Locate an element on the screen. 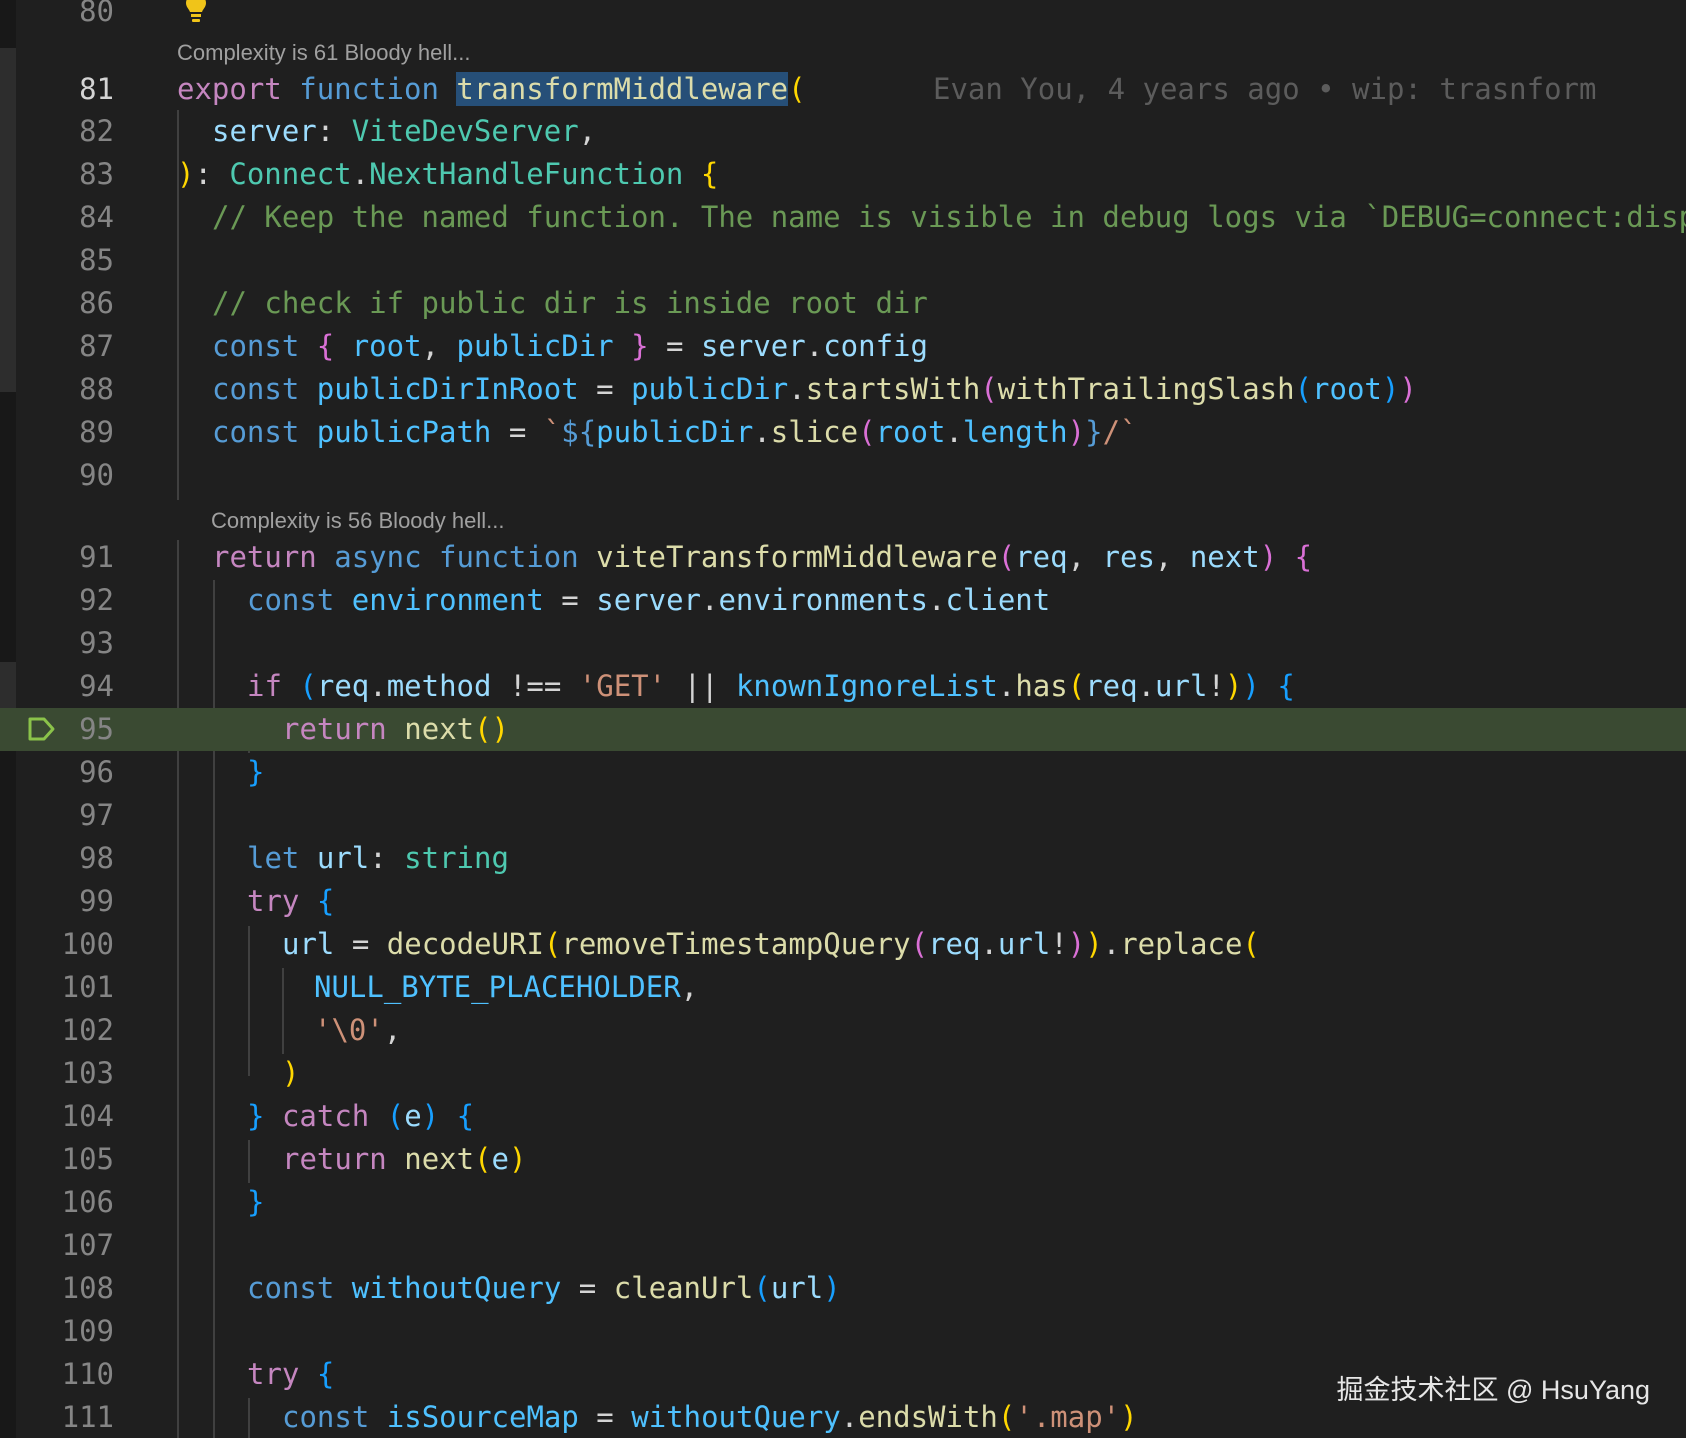 This screenshot has width=1686, height=1438. line-number: 96 is located at coordinates (77, 772).